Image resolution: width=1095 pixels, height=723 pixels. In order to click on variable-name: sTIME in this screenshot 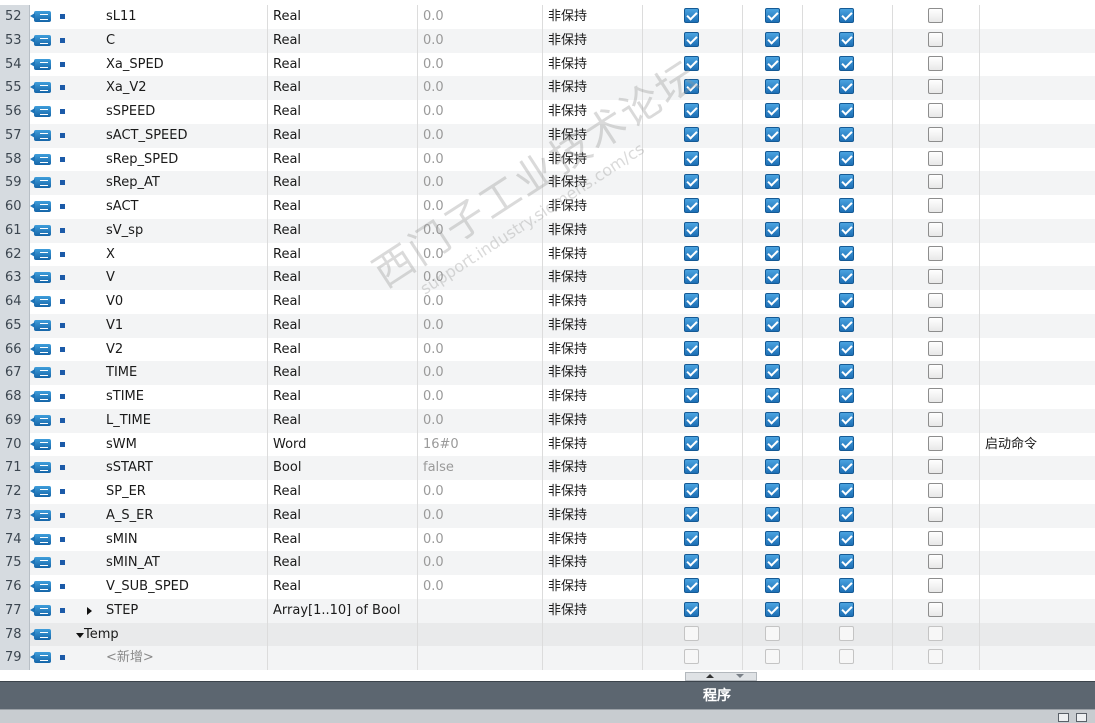, I will do `click(125, 397)`.